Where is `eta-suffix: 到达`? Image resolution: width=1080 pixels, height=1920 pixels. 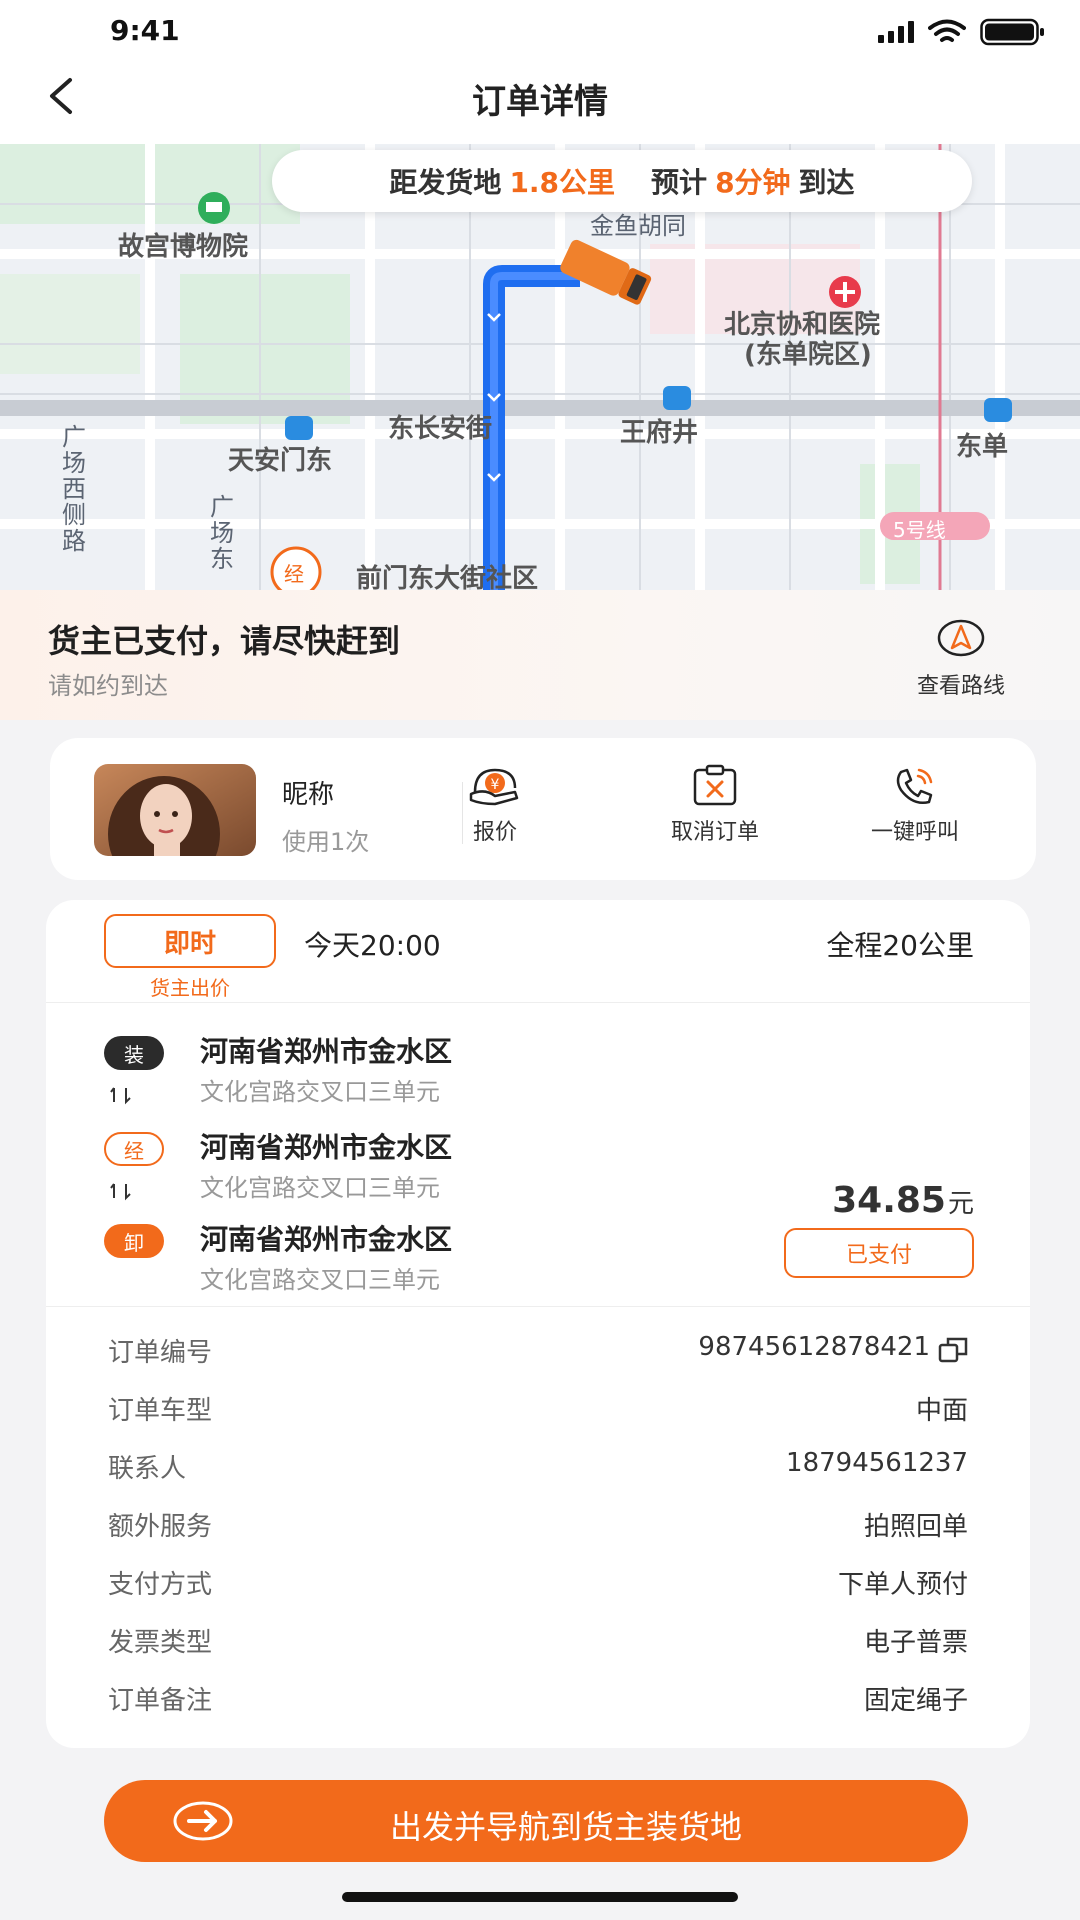 eta-suffix: 到达 is located at coordinates (826, 182).